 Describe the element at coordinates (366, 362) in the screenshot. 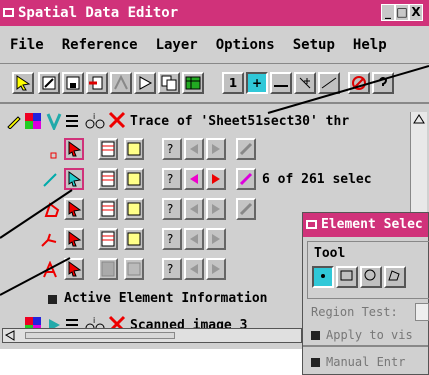

I see `manual-entry-label: Manual Entr` at that location.